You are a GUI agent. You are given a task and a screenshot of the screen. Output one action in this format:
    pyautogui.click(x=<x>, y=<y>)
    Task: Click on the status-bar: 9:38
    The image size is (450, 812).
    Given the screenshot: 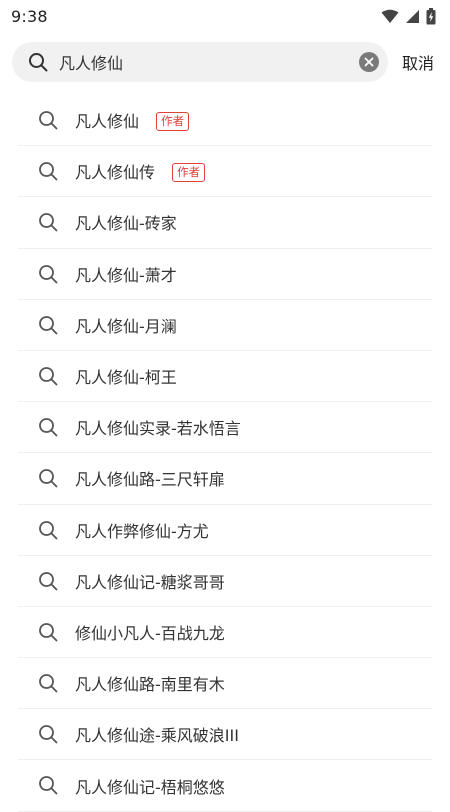 What is the action you would take?
    pyautogui.click(x=225, y=16)
    